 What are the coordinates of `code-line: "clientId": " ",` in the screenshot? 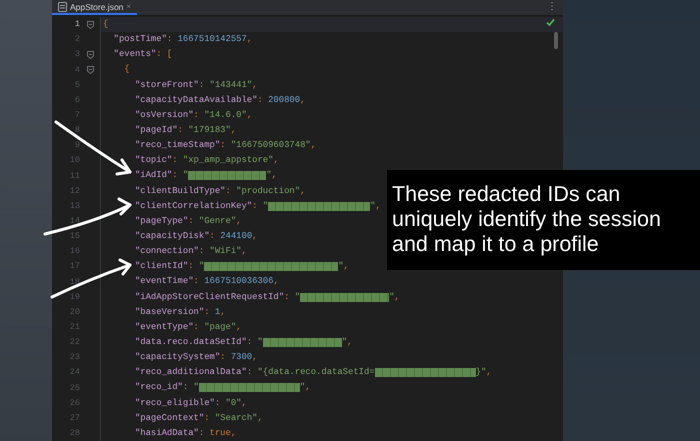 It's located at (241, 267).